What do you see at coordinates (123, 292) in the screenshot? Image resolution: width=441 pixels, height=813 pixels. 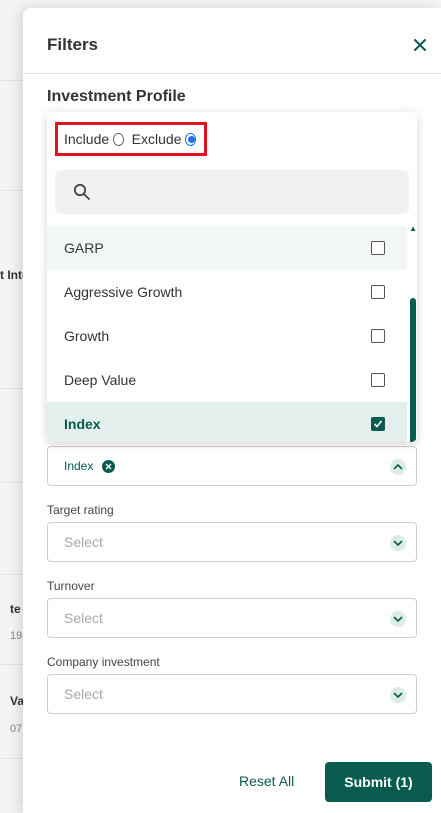 I see `option-label: Aggressive Growth` at bounding box center [123, 292].